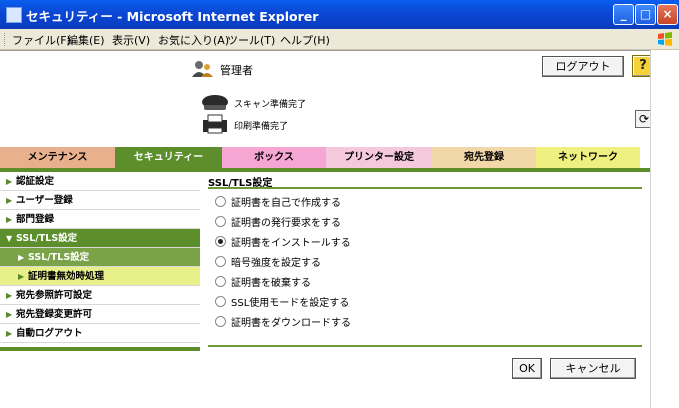 The width and height of the screenshot is (679, 408). I want to click on option-label: 証明書をダウンロードする, so click(291, 323).